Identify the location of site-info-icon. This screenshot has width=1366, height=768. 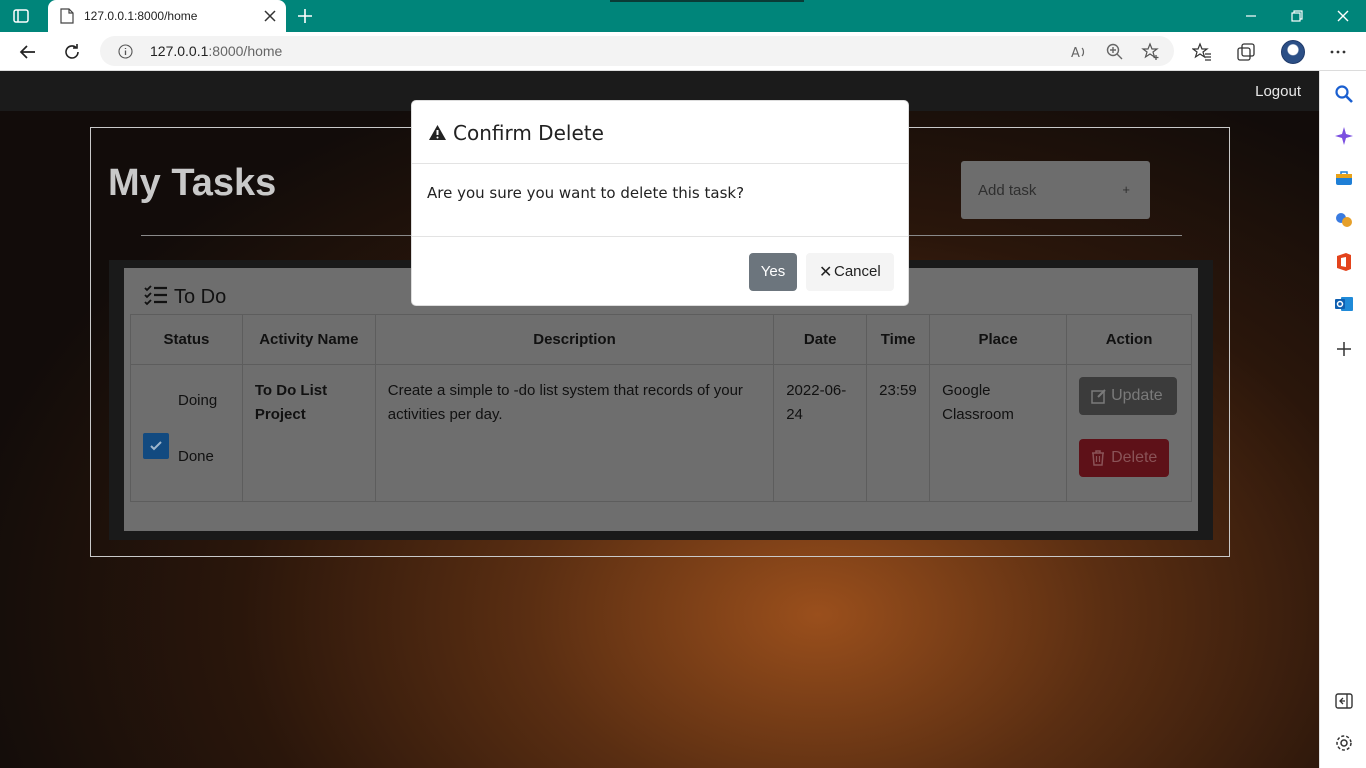
(125, 51).